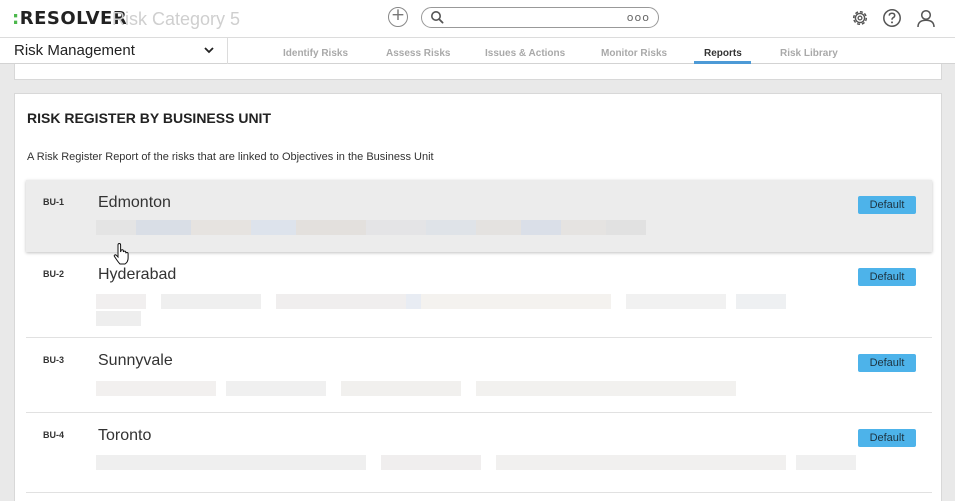 Image resolution: width=955 pixels, height=501 pixels. I want to click on row-name: Sunnyvale, so click(135, 360).